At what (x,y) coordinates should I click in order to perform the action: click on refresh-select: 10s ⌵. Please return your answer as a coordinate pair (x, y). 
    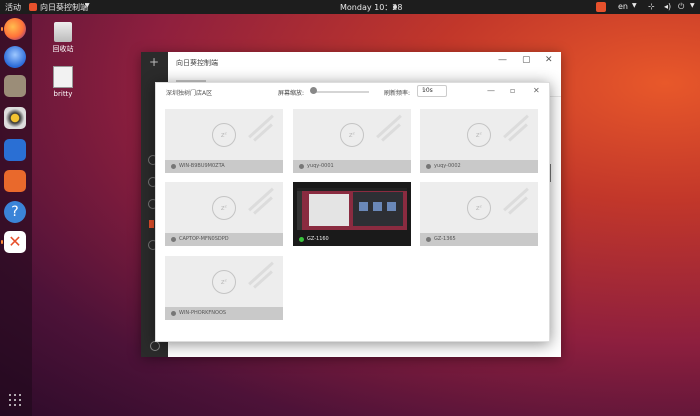
    Looking at the image, I should click on (432, 91).